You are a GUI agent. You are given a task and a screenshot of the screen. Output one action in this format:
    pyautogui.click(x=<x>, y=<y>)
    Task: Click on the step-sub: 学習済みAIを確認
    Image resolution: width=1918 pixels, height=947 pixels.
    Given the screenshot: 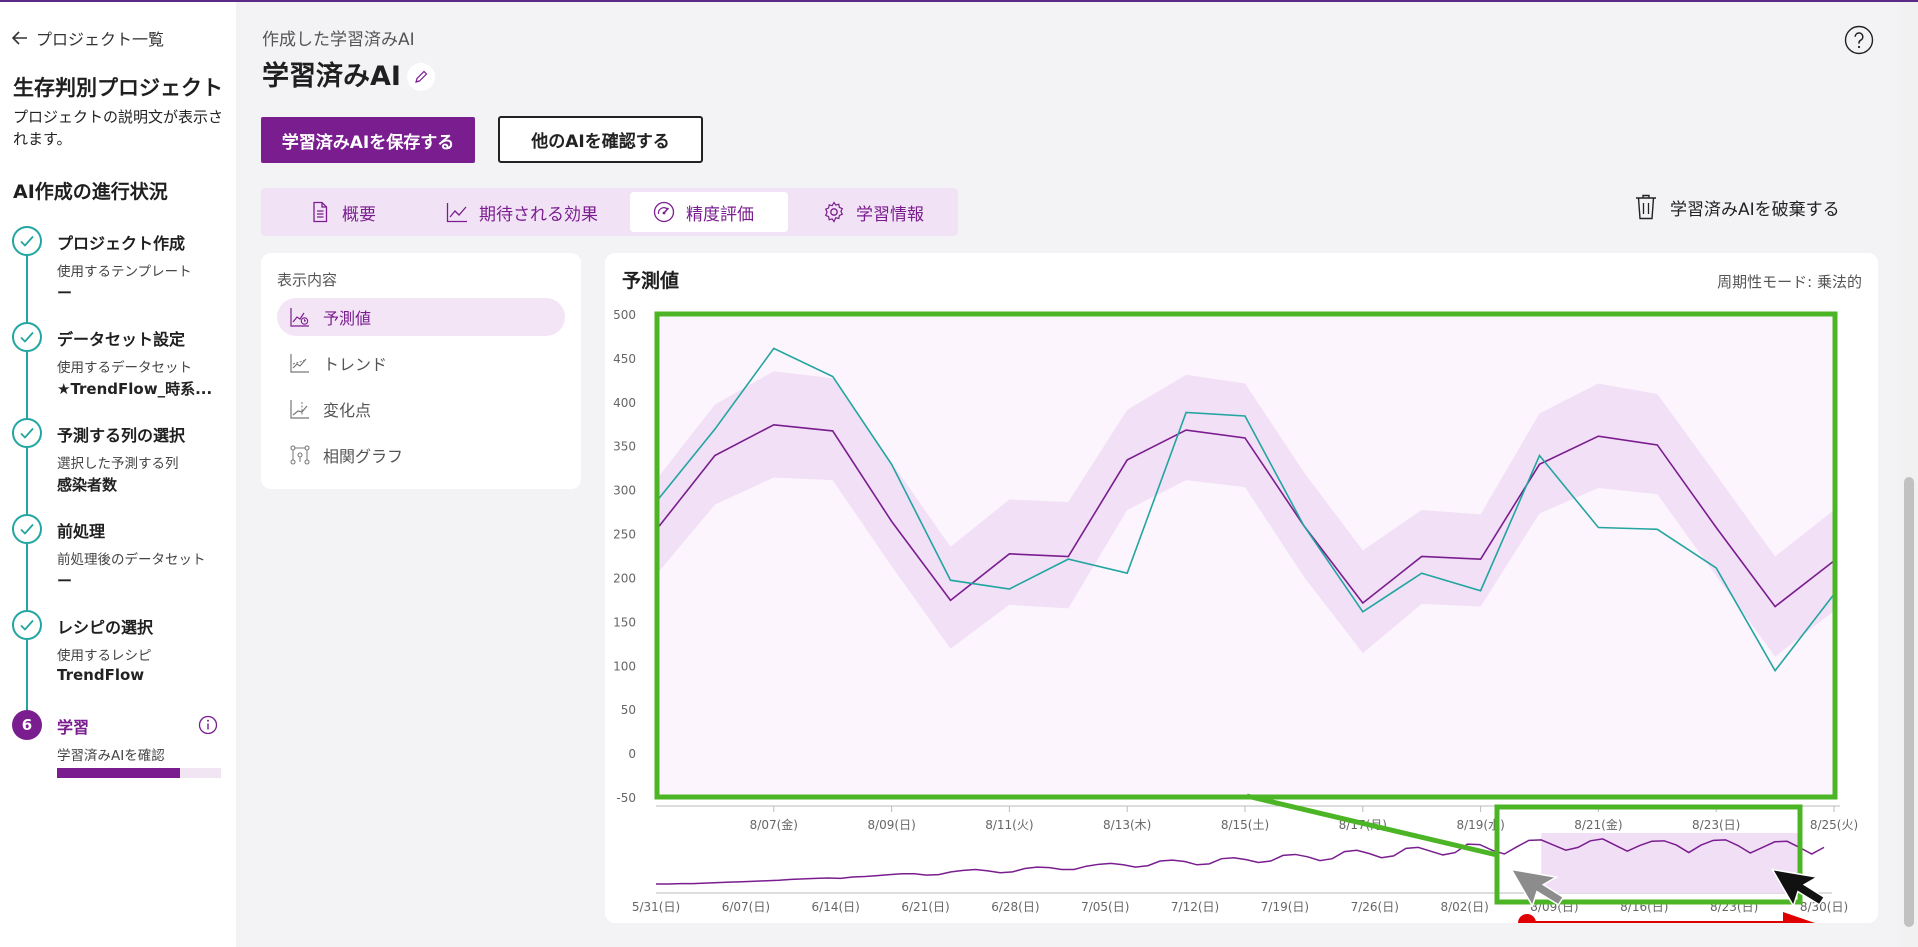 What is the action you would take?
    pyautogui.click(x=111, y=756)
    